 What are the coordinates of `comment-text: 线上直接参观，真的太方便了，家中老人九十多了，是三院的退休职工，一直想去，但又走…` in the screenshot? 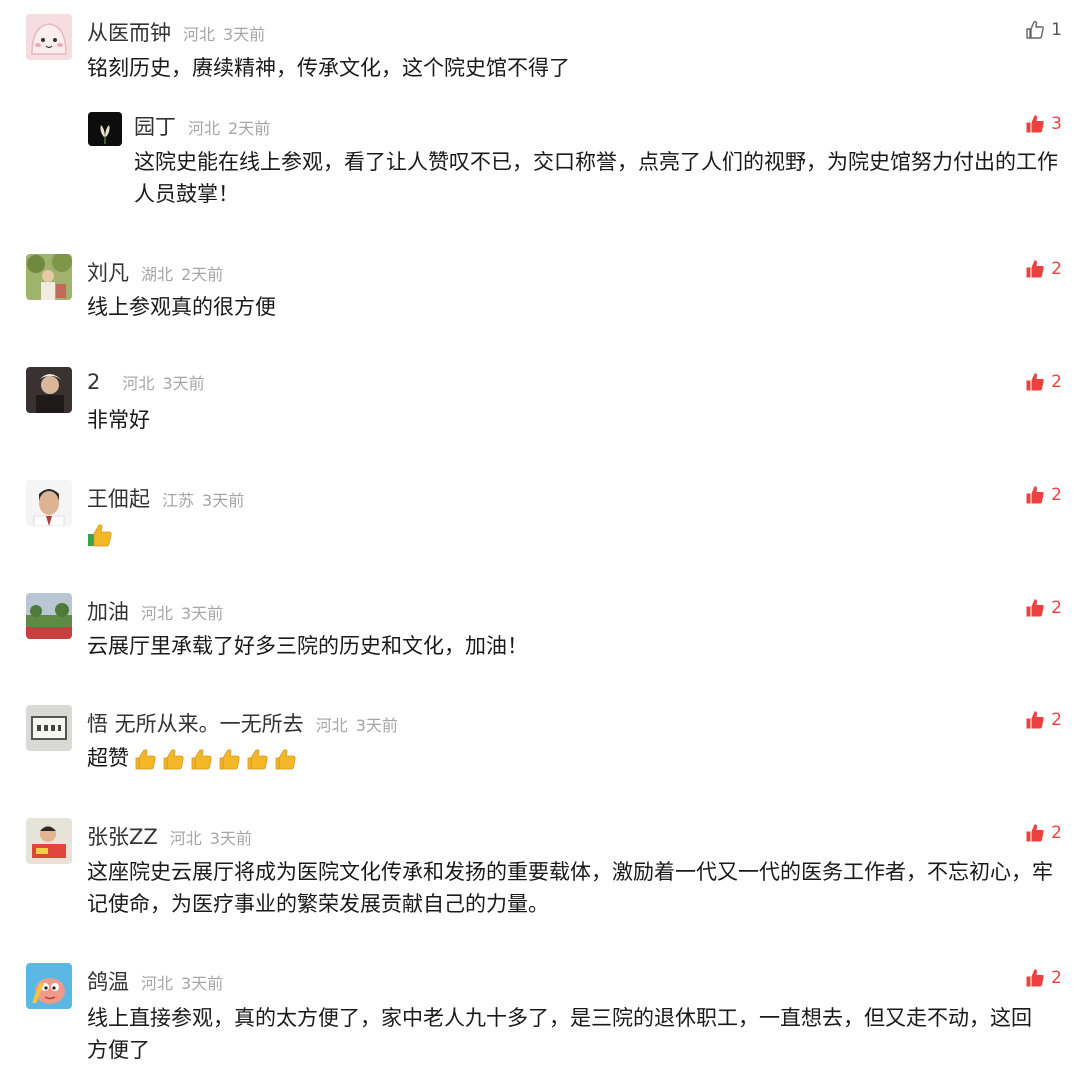 It's located at (559, 1034).